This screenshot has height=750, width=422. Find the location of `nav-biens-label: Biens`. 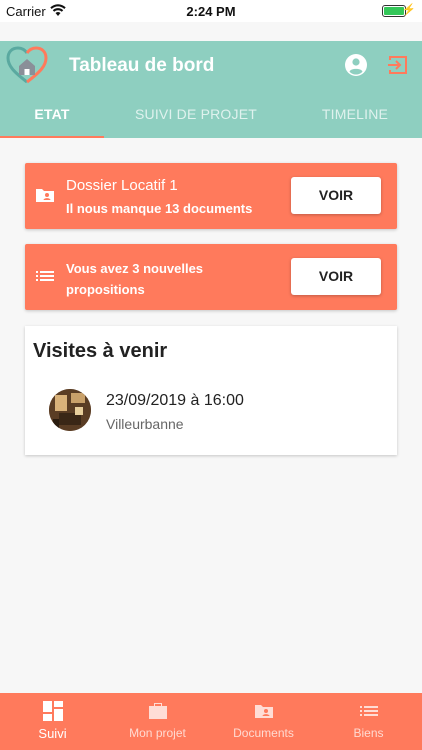

nav-biens-label: Biens is located at coordinates (368, 733).